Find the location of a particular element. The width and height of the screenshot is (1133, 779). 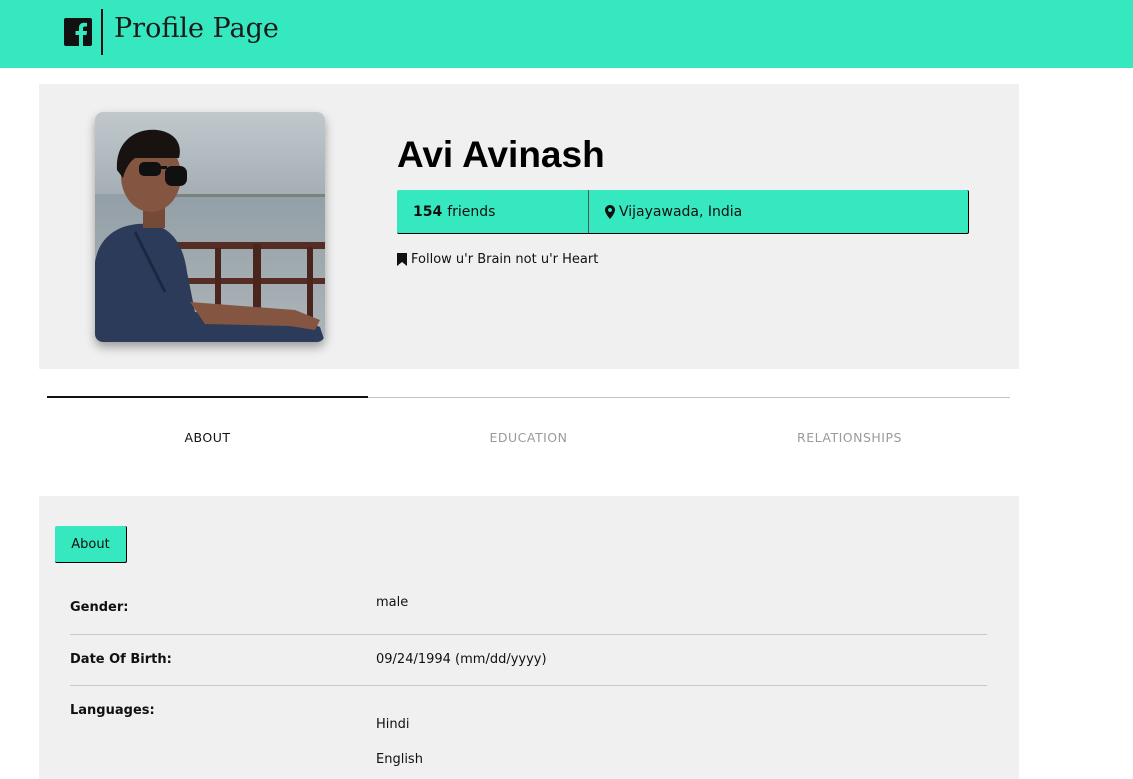

facebook-icon is located at coordinates (78, 32).